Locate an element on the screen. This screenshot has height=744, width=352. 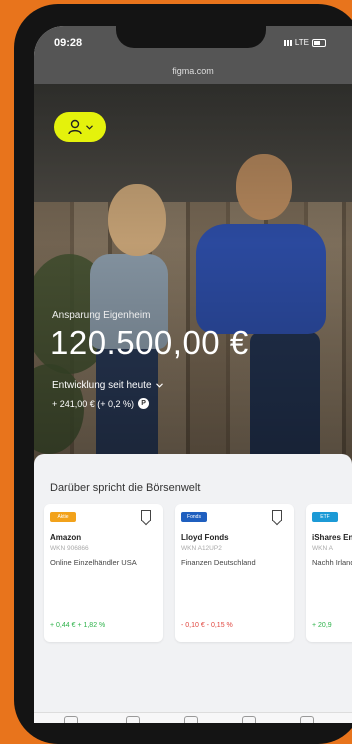
savings-goal-label: Ansparung Eigenheim is located at coordinates (101, 315).